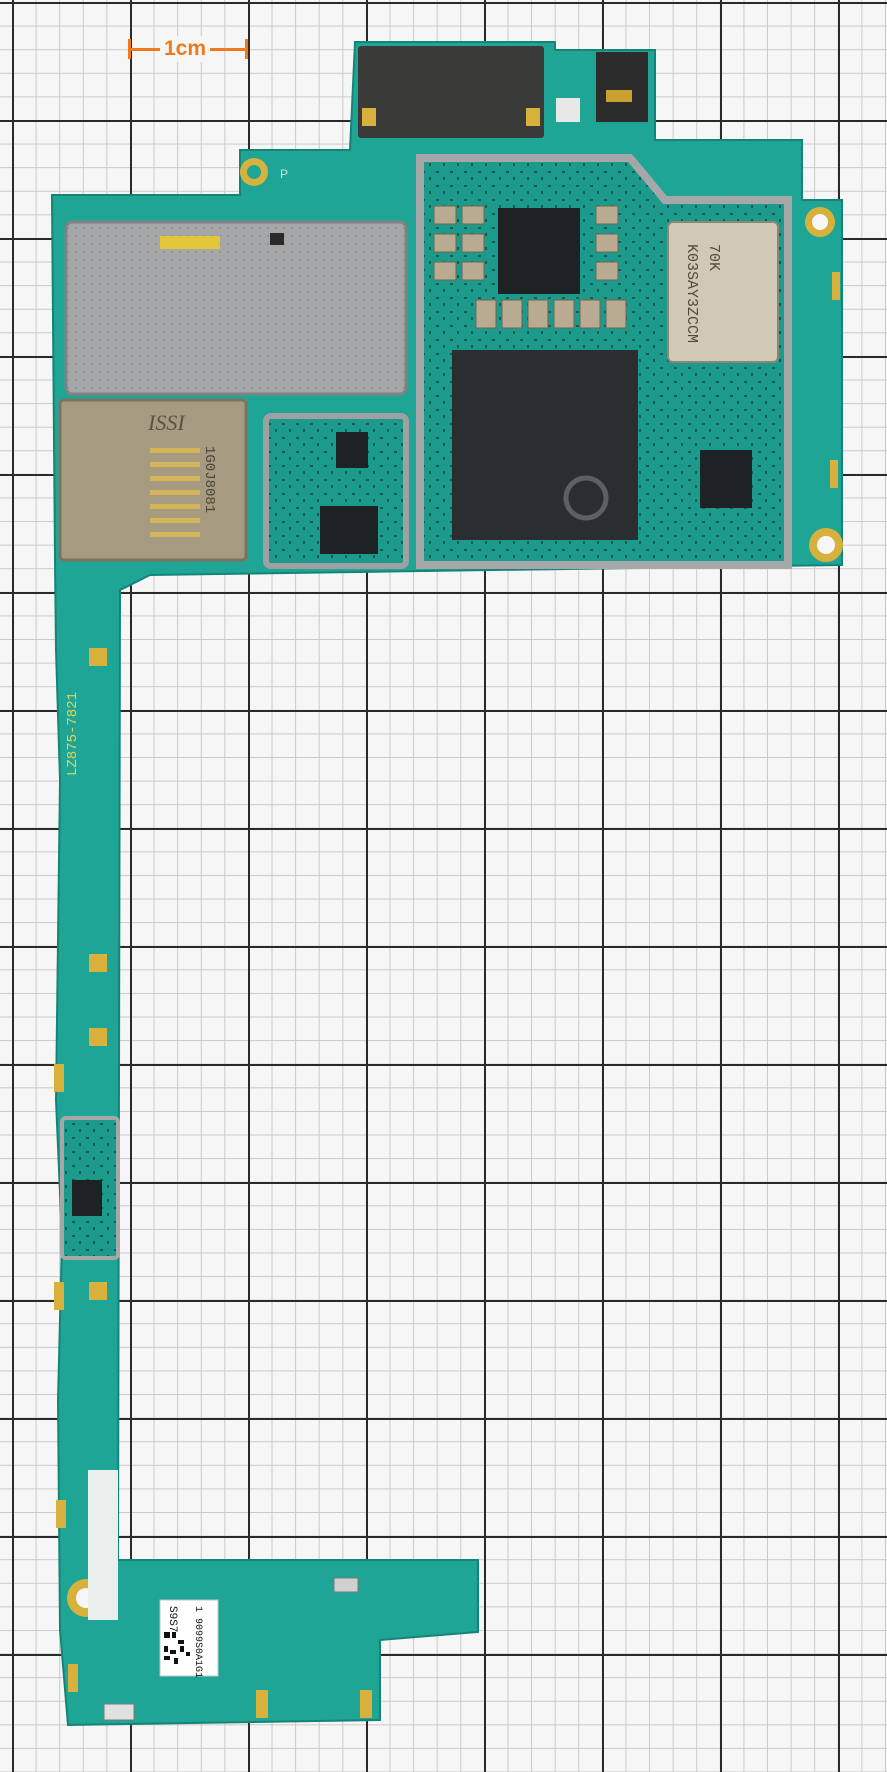 Image resolution: width=887 pixels, height=1772 pixels. Describe the element at coordinates (691, 293) in the screenshot. I see `module-code-text: K03SAY3ZCCM` at that location.